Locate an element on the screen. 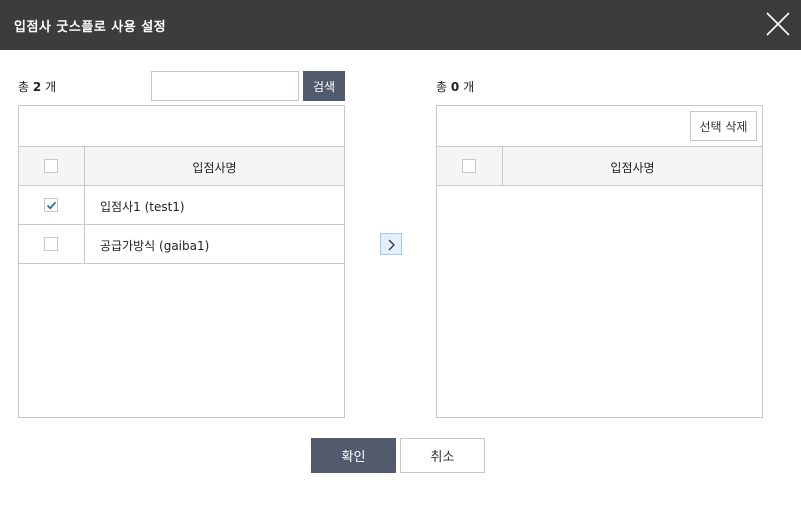  check-icon is located at coordinates (51, 205).